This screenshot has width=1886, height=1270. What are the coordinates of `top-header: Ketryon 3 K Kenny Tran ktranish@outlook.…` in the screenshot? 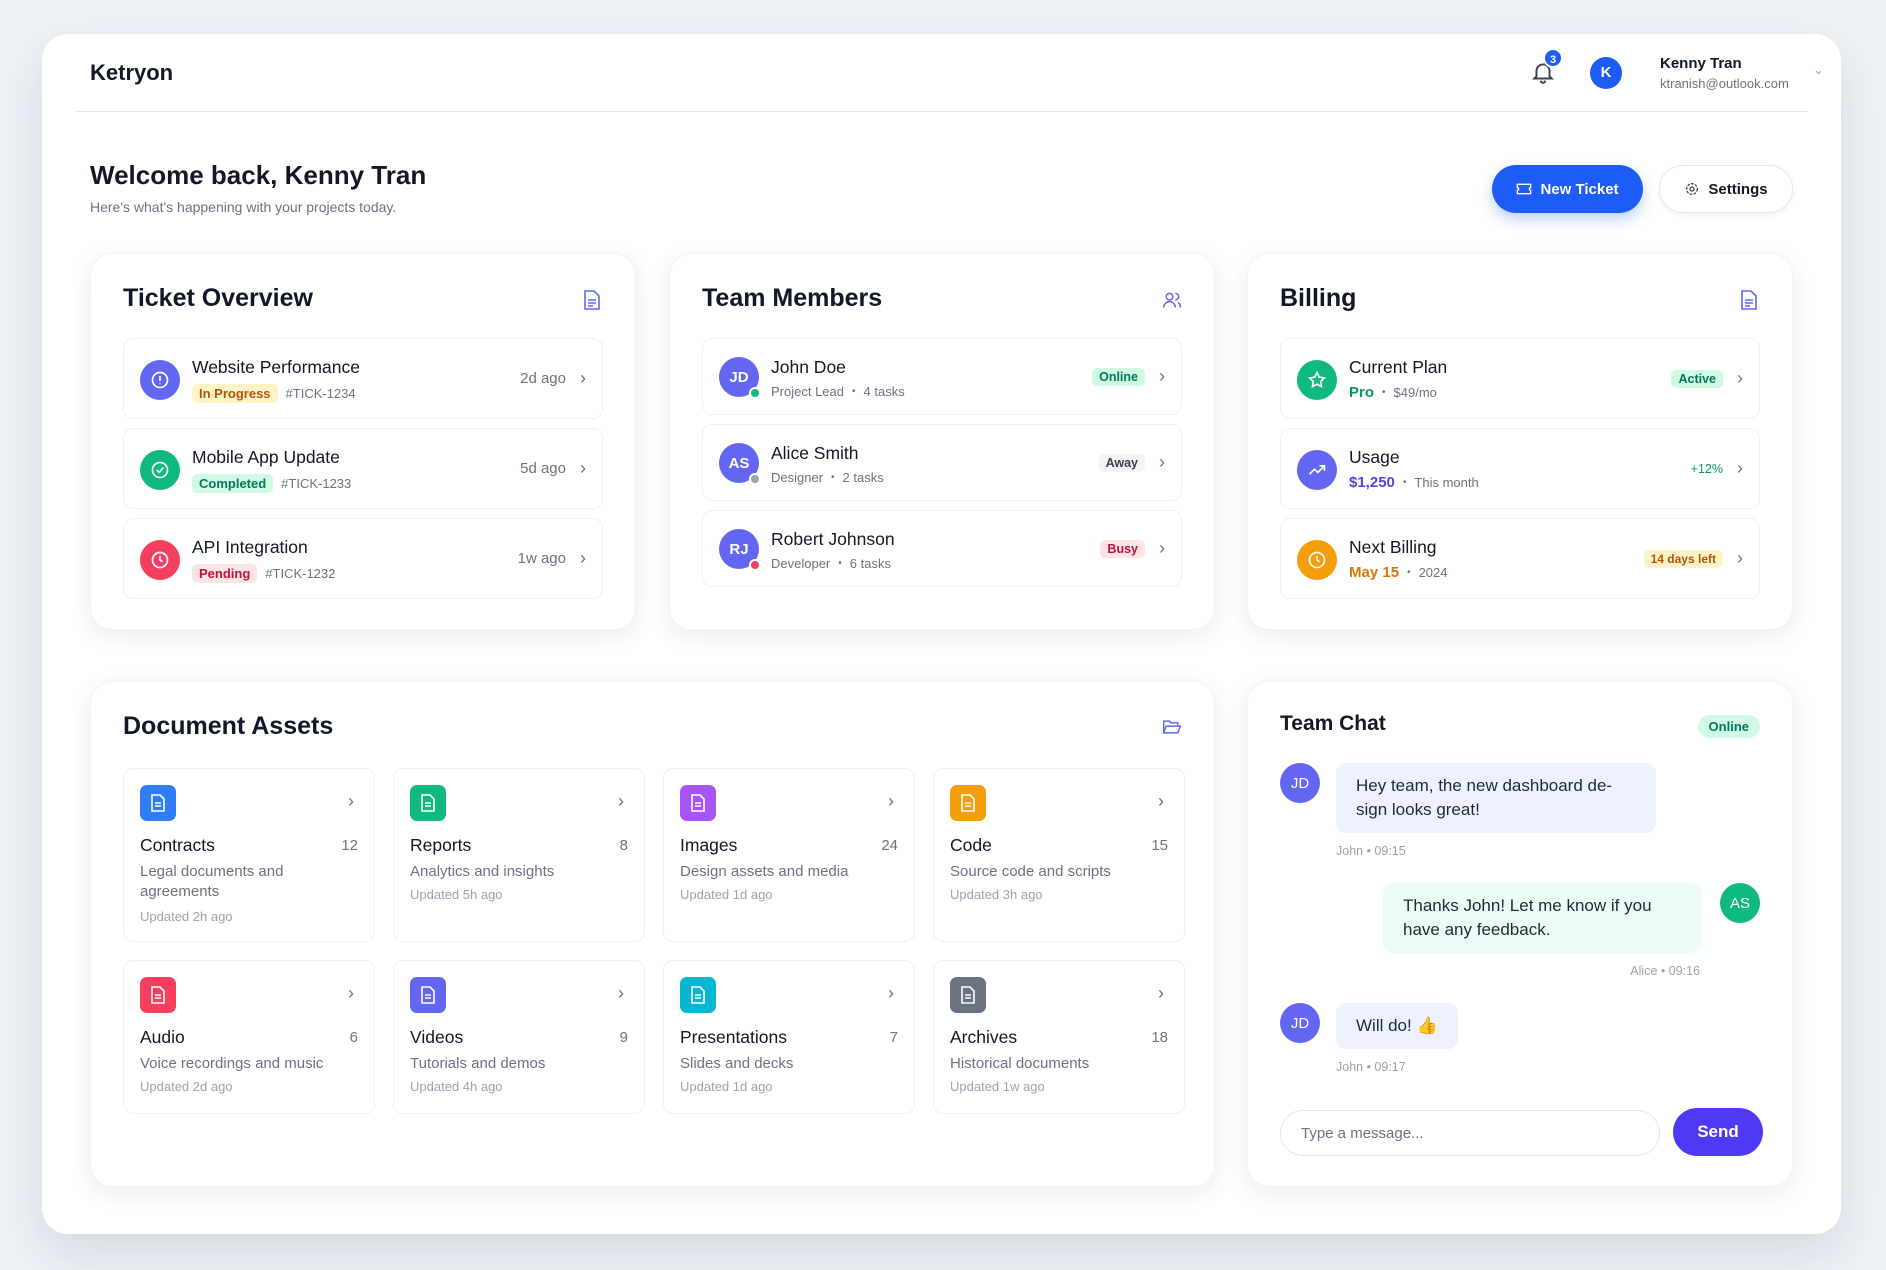 It's located at (949, 73).